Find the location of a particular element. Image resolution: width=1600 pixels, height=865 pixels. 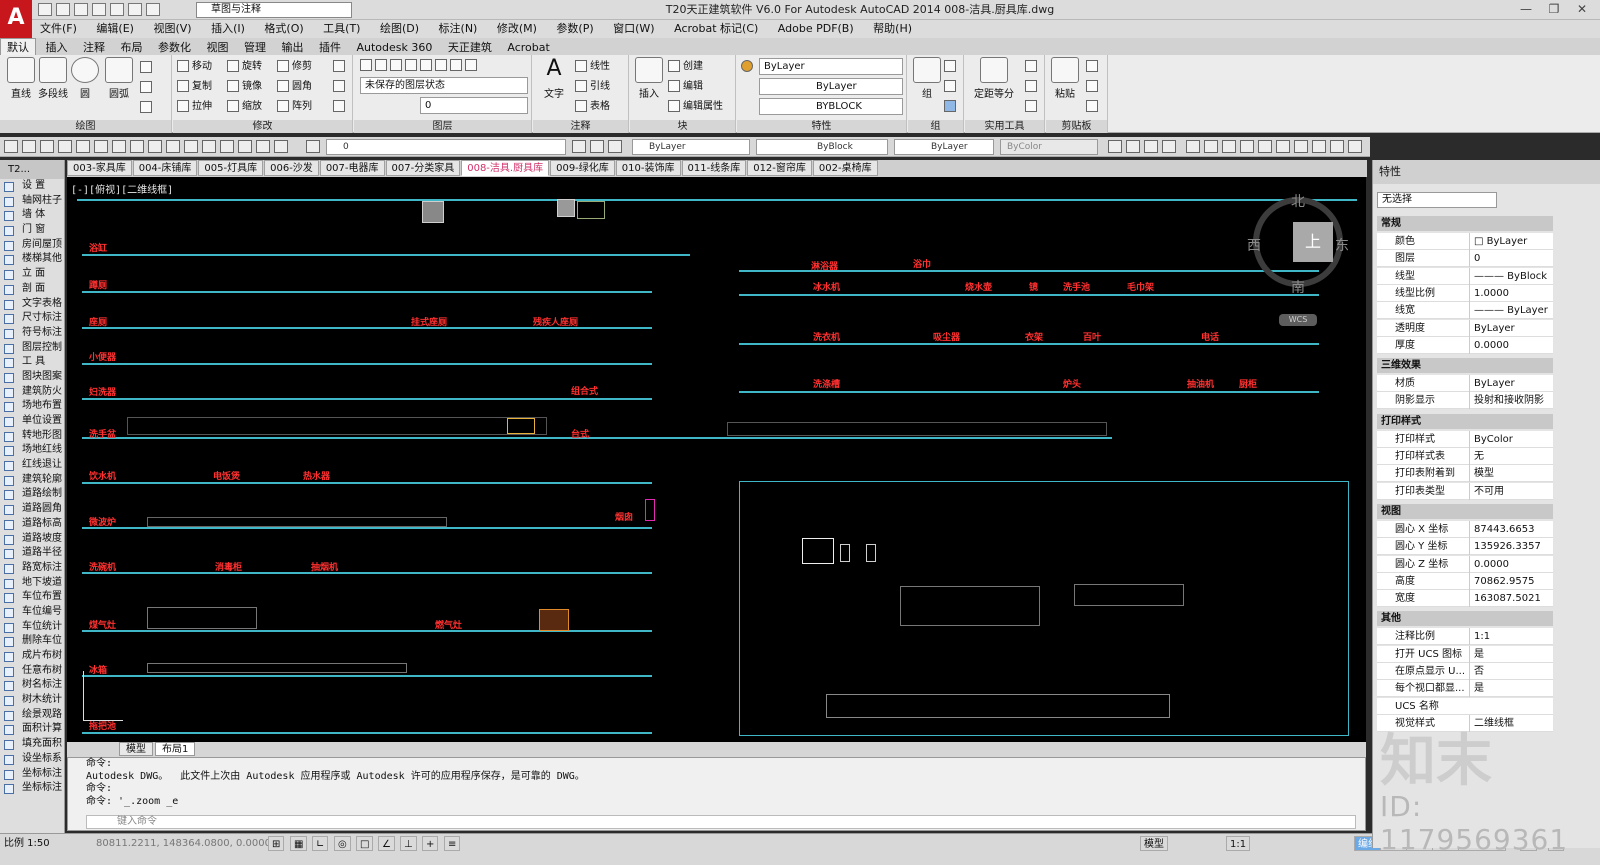

property-value: 0.0000 is located at coordinates (1511, 345).